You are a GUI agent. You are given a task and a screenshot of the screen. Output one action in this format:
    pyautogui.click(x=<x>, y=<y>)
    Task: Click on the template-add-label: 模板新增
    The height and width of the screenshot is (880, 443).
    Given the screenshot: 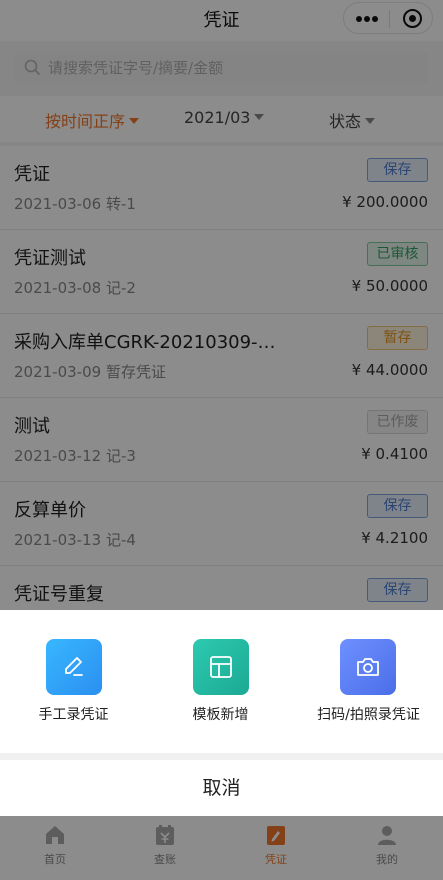 What is the action you would take?
    pyautogui.click(x=220, y=715)
    